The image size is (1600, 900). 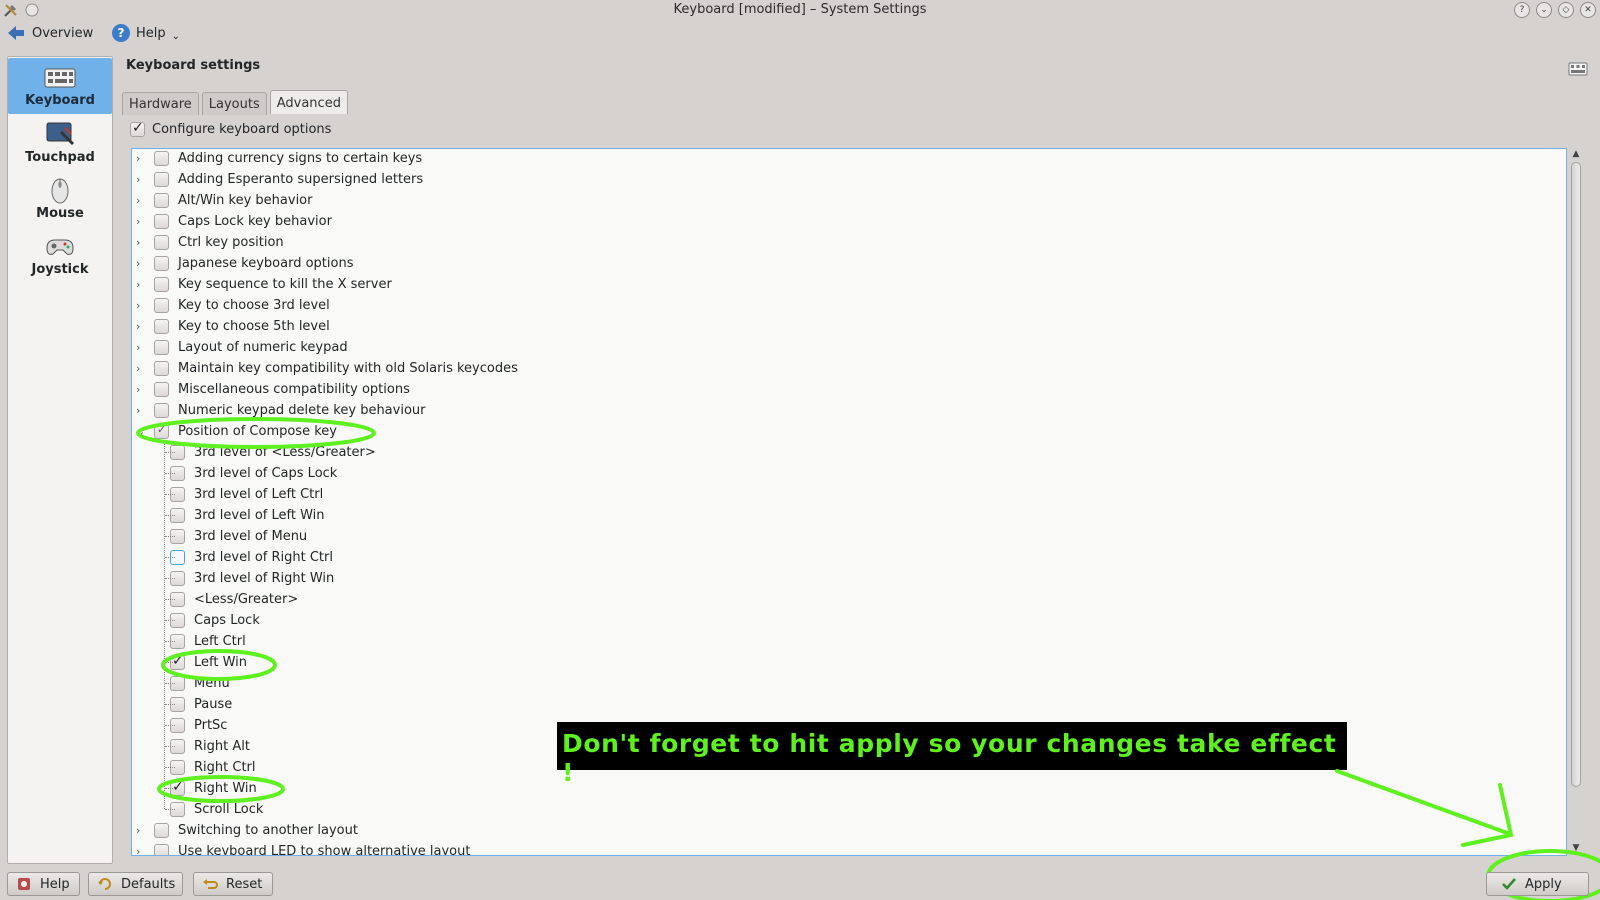 What do you see at coordinates (1576, 848) in the screenshot?
I see `scroll-down-icon: ▼` at bounding box center [1576, 848].